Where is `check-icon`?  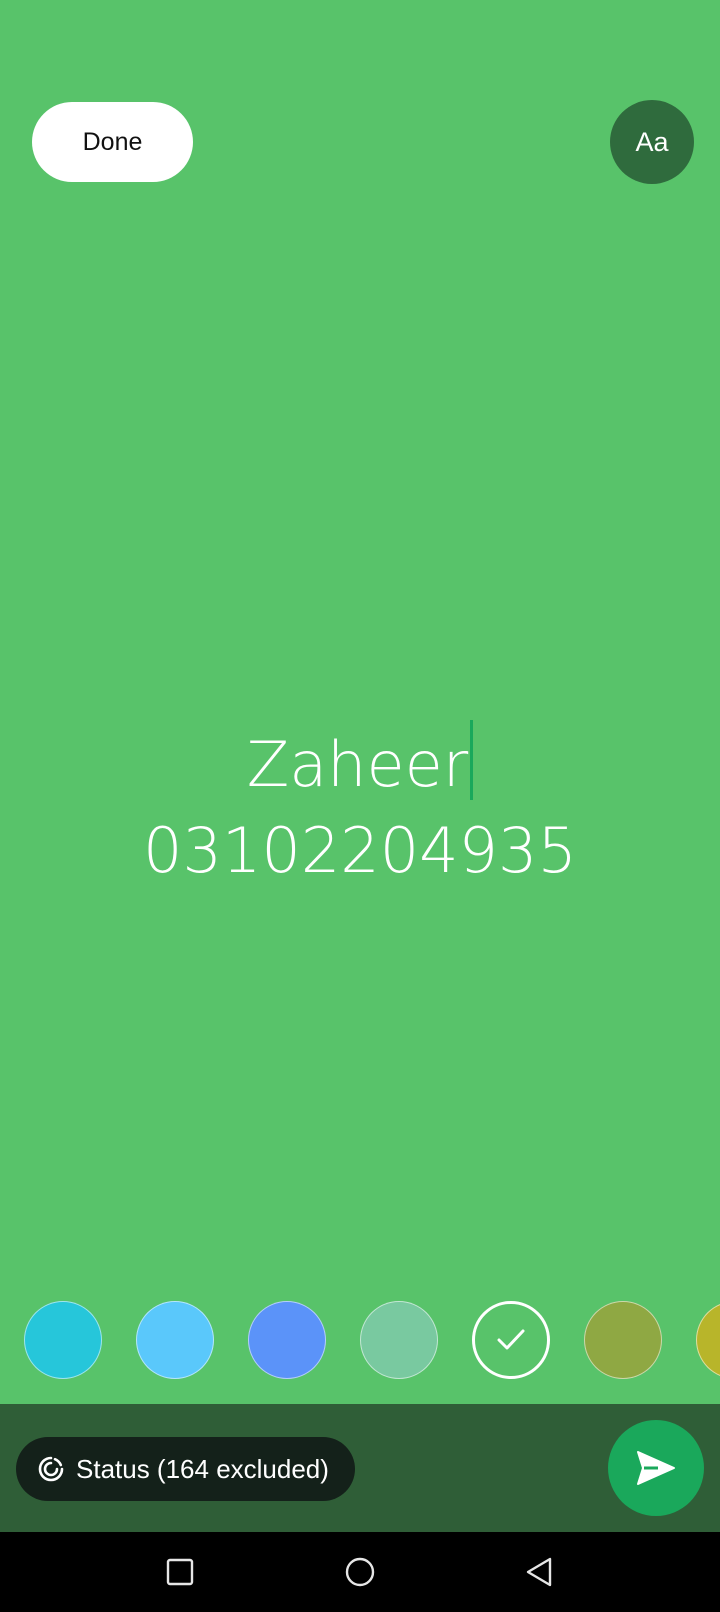
check-icon is located at coordinates (511, 1339).